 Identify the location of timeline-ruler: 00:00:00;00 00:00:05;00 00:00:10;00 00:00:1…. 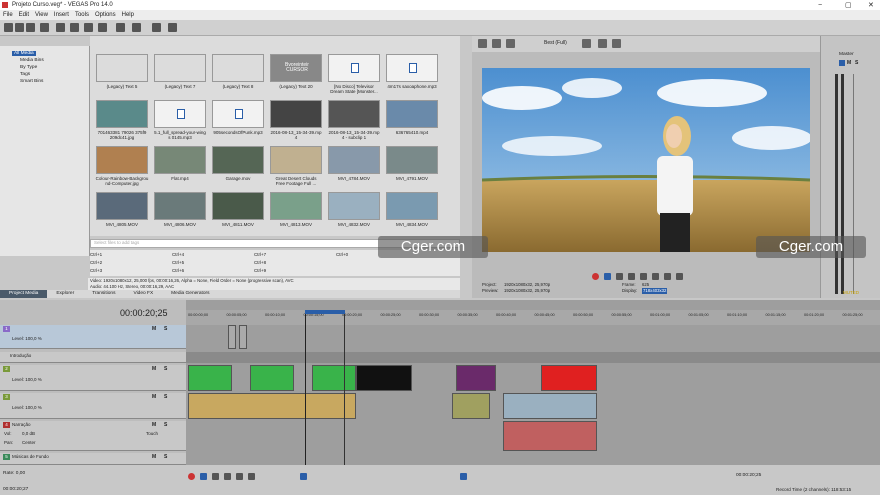
(533, 317).